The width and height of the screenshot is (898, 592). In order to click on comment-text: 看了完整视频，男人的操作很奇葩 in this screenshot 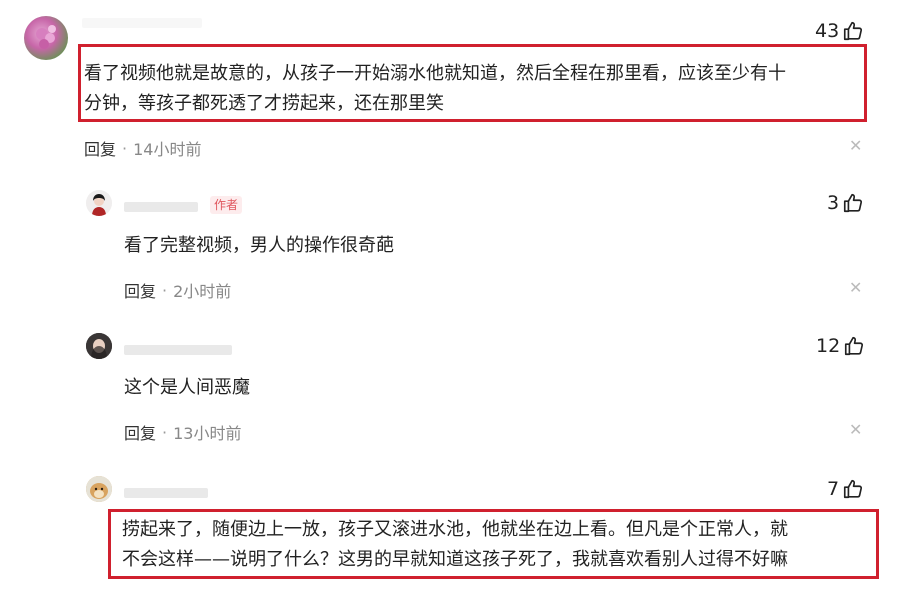, I will do `click(259, 246)`.